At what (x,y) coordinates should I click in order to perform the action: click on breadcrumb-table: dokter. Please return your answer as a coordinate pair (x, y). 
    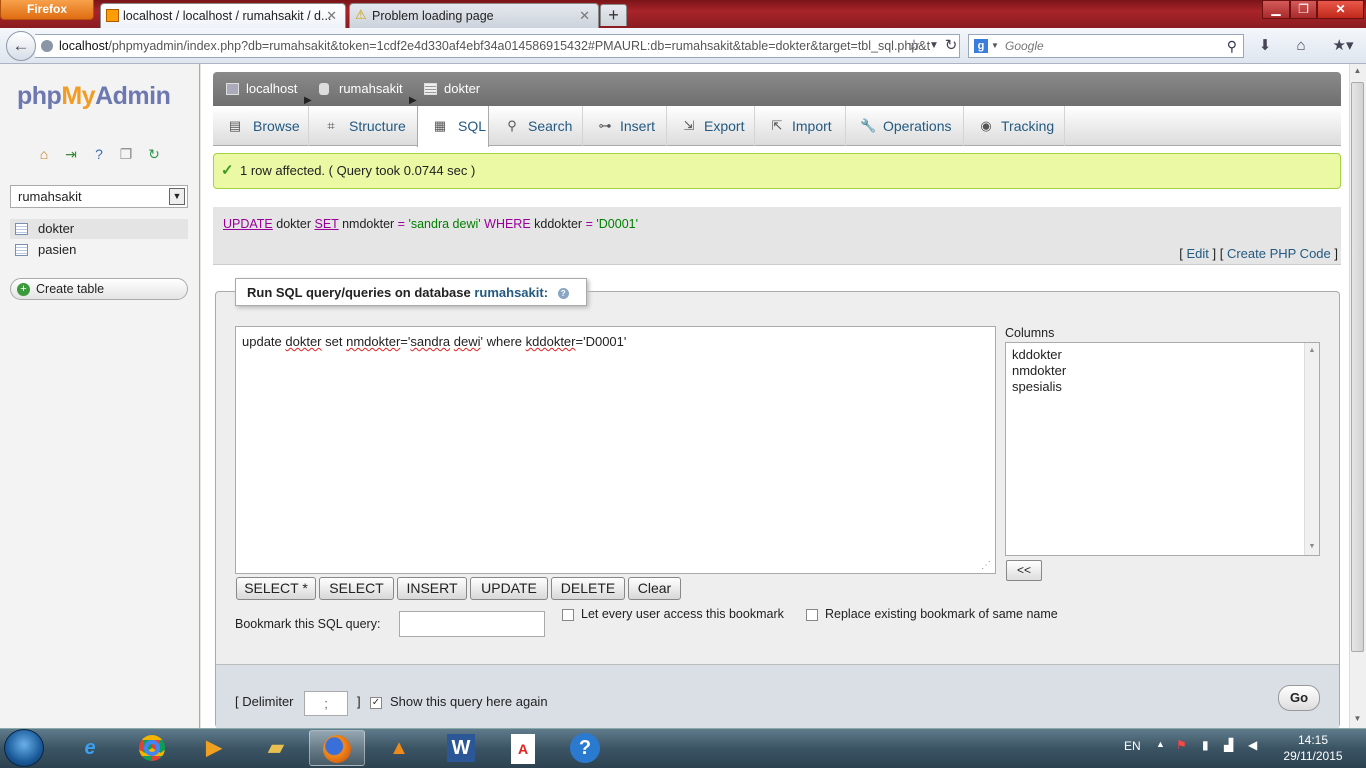
    Looking at the image, I should click on (452, 89).